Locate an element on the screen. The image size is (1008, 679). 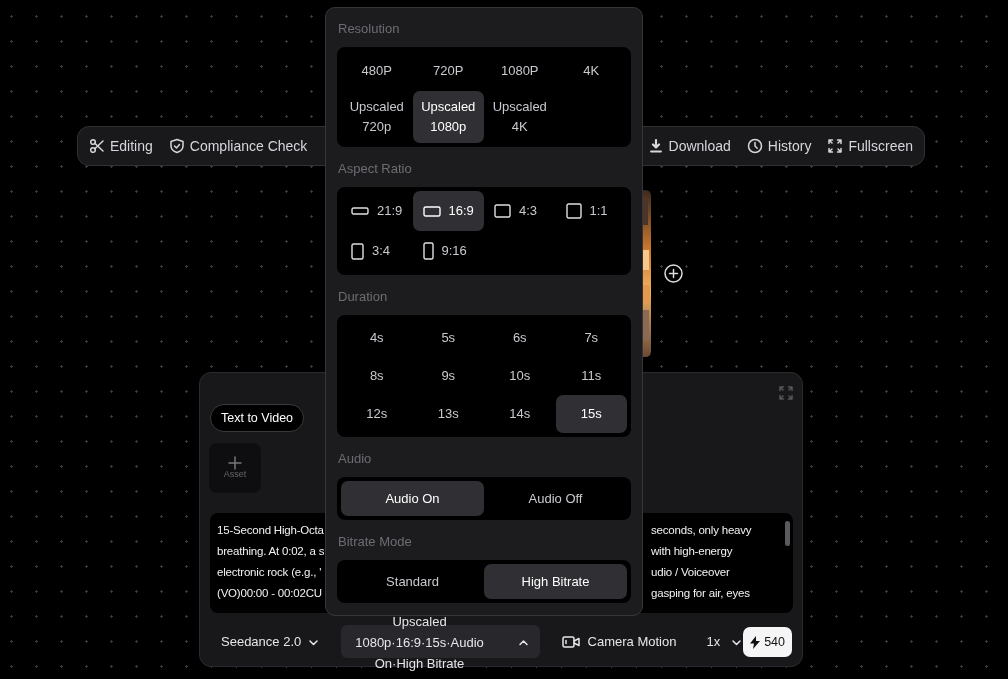
toolbar-button: Editing is located at coordinates (121, 146).